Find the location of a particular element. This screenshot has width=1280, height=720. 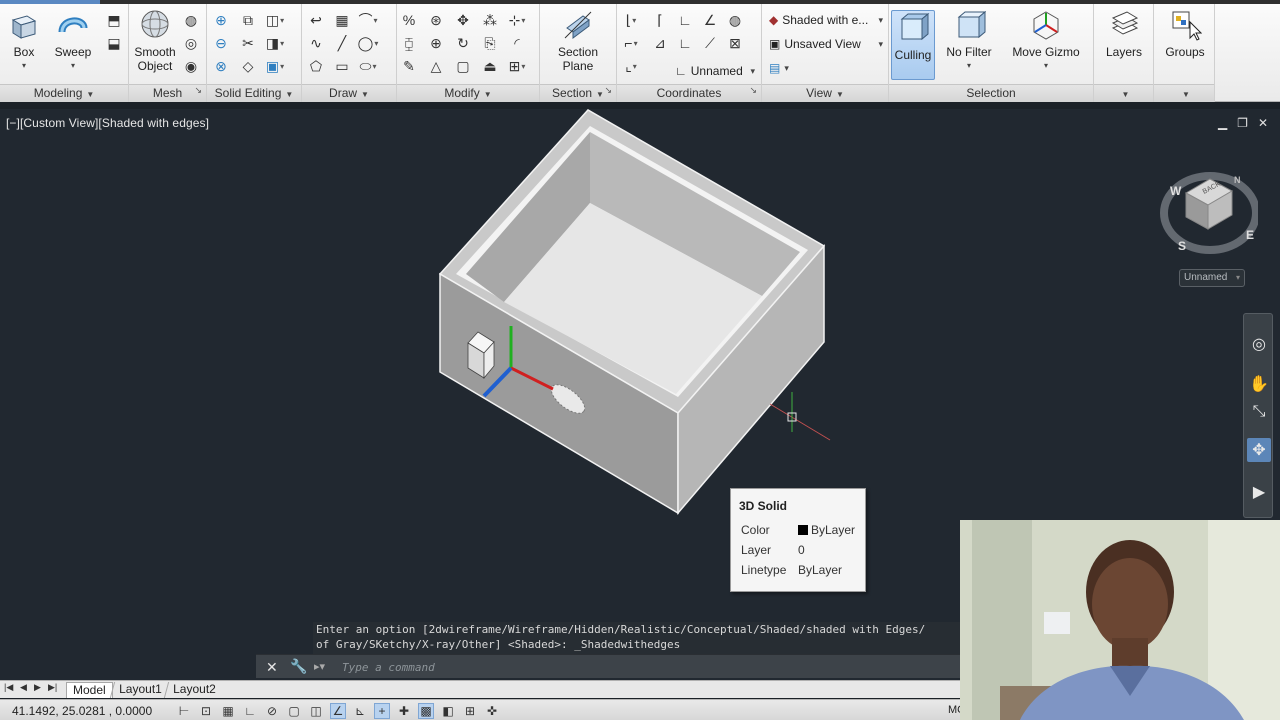

showmotion-icon: ▶ is located at coordinates (1259, 492).